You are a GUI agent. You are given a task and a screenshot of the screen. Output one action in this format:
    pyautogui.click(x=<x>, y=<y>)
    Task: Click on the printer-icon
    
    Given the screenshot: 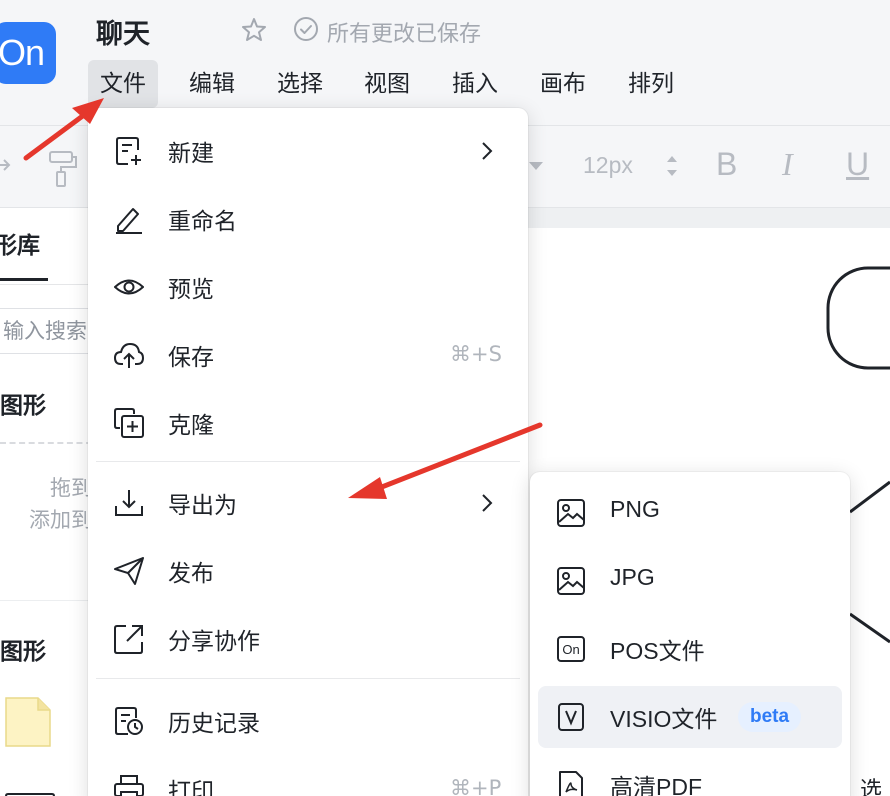 What is the action you would take?
    pyautogui.click(x=129, y=785)
    